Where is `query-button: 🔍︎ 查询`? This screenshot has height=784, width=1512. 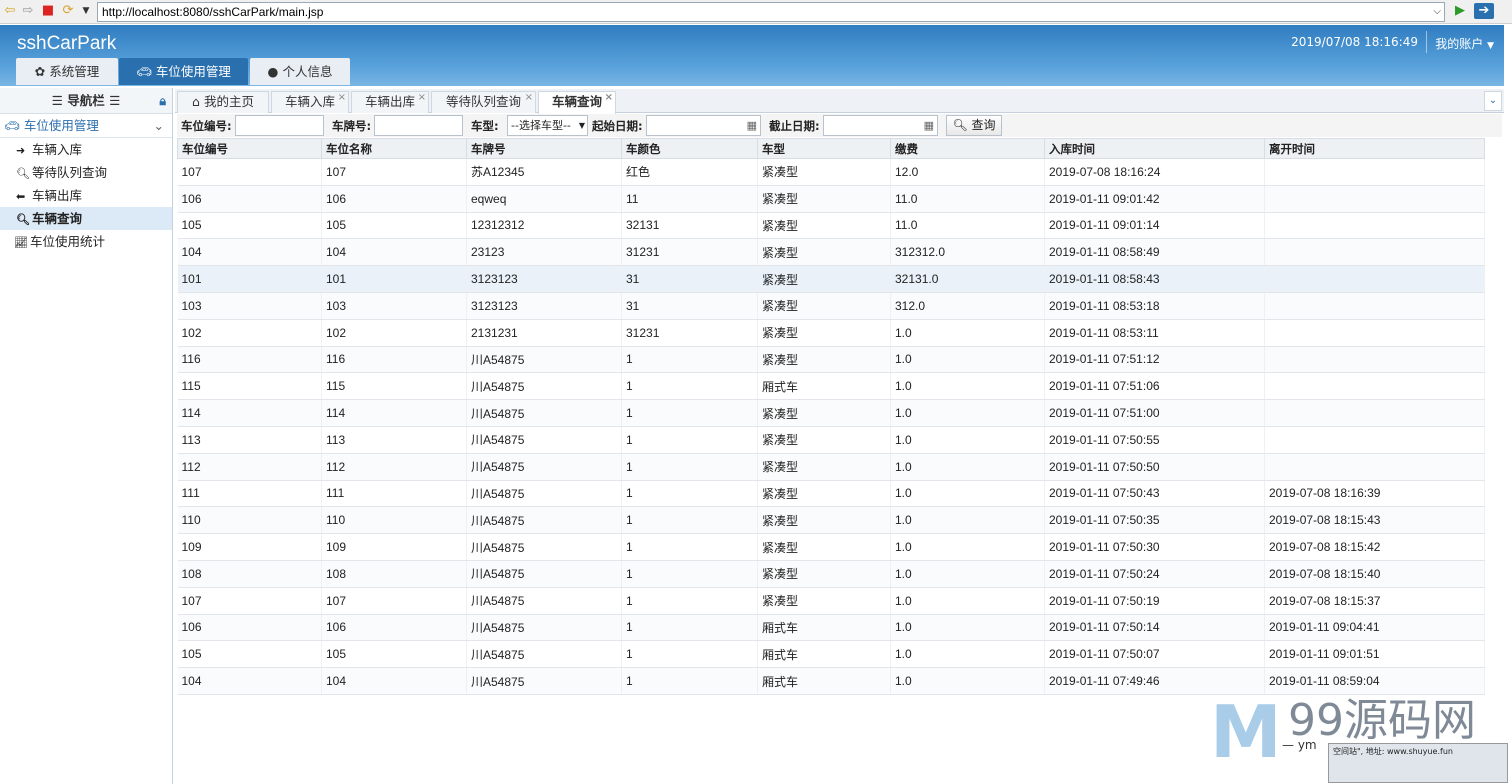
query-button: 🔍︎ 查询 is located at coordinates (974, 125).